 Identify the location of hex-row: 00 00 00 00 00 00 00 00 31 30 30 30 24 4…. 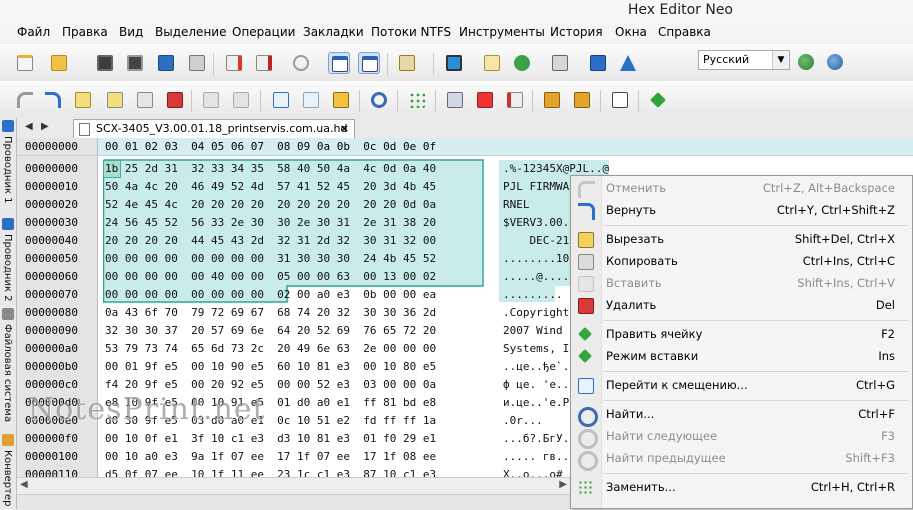
(270, 259).